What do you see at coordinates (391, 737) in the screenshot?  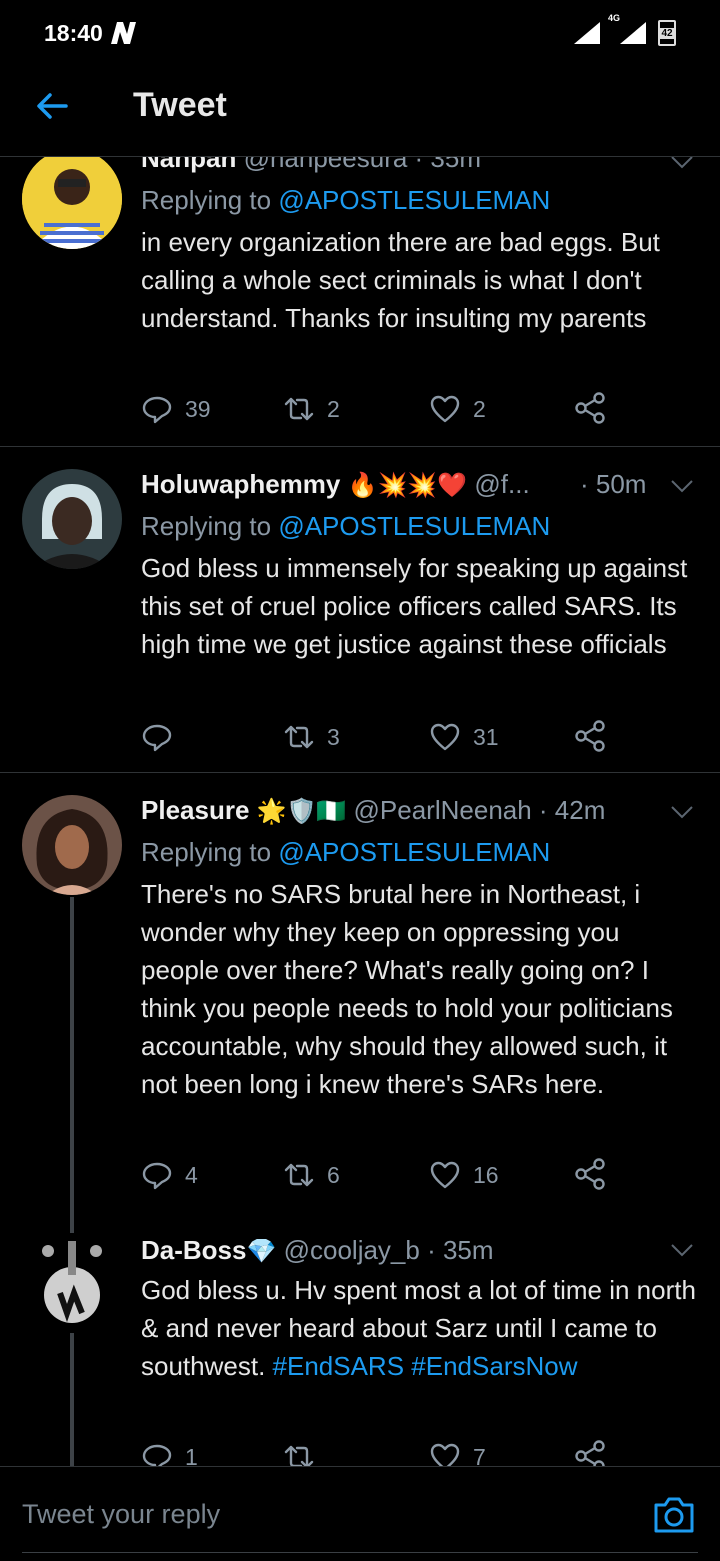 I see `tweet-actions: 3 31` at bounding box center [391, 737].